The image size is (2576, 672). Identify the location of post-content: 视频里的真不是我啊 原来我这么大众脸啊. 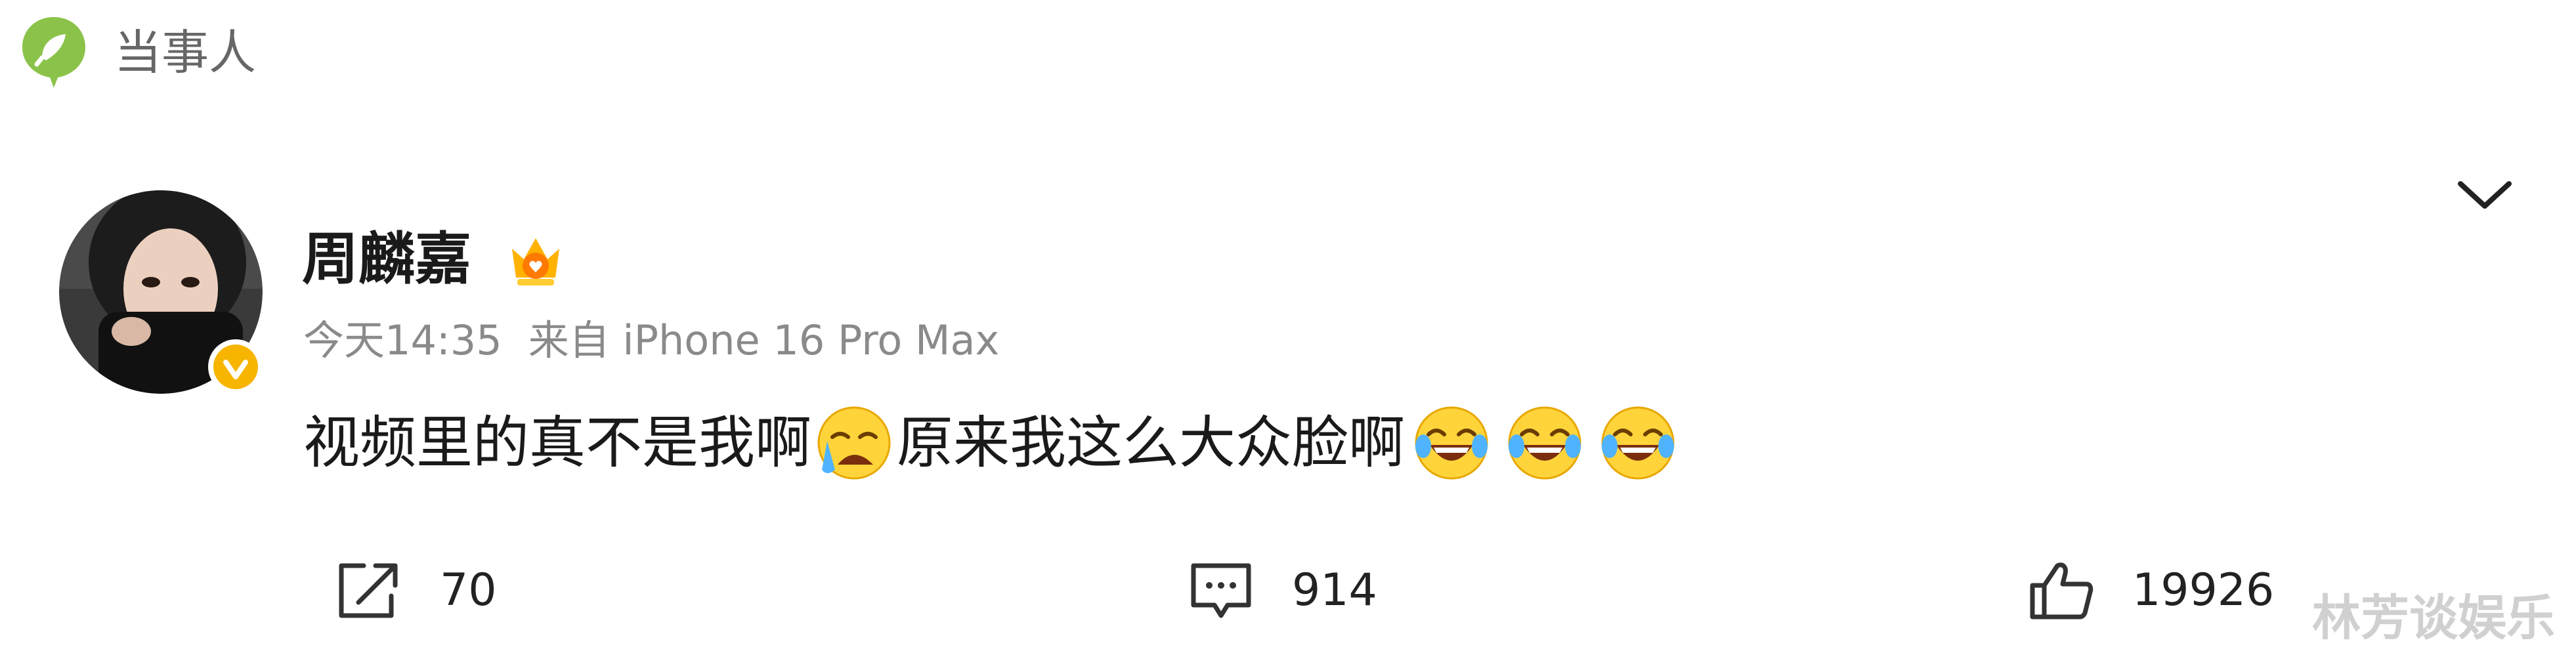
(994, 443).